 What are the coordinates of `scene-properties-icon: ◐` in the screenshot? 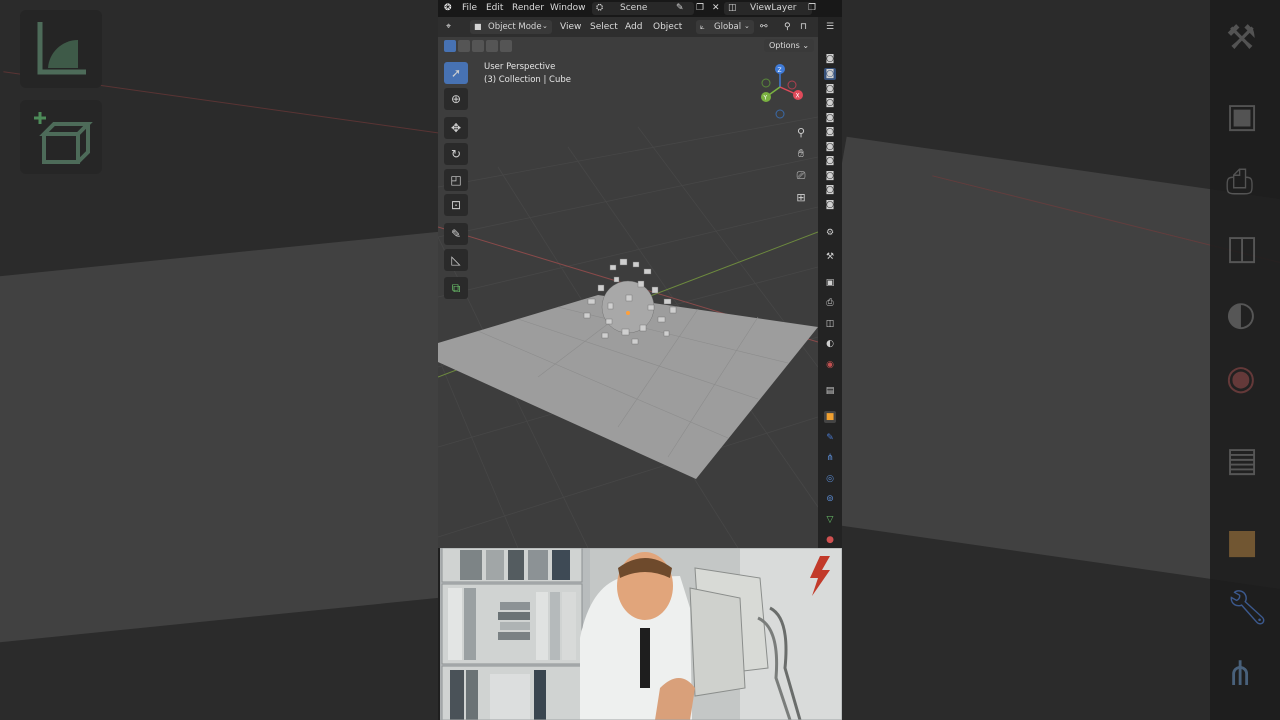 It's located at (830, 344).